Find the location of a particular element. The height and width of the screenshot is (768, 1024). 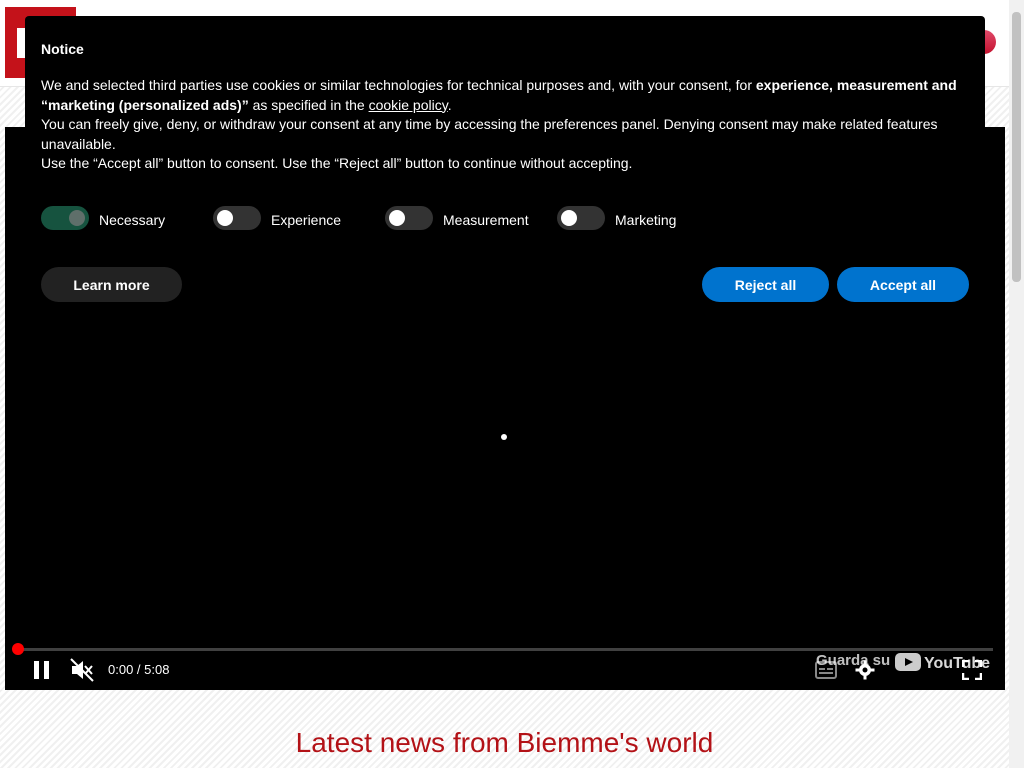

toggle-marketing-knob is located at coordinates (569, 218).